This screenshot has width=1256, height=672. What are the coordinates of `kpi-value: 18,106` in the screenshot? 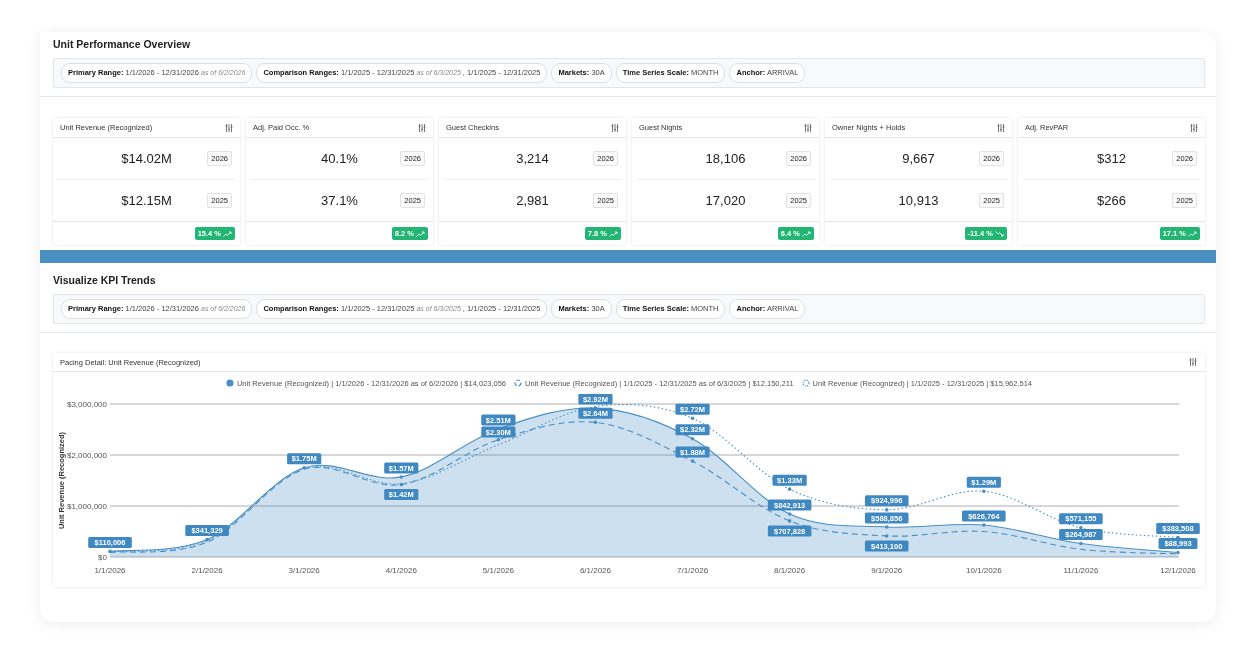 It's located at (725, 158).